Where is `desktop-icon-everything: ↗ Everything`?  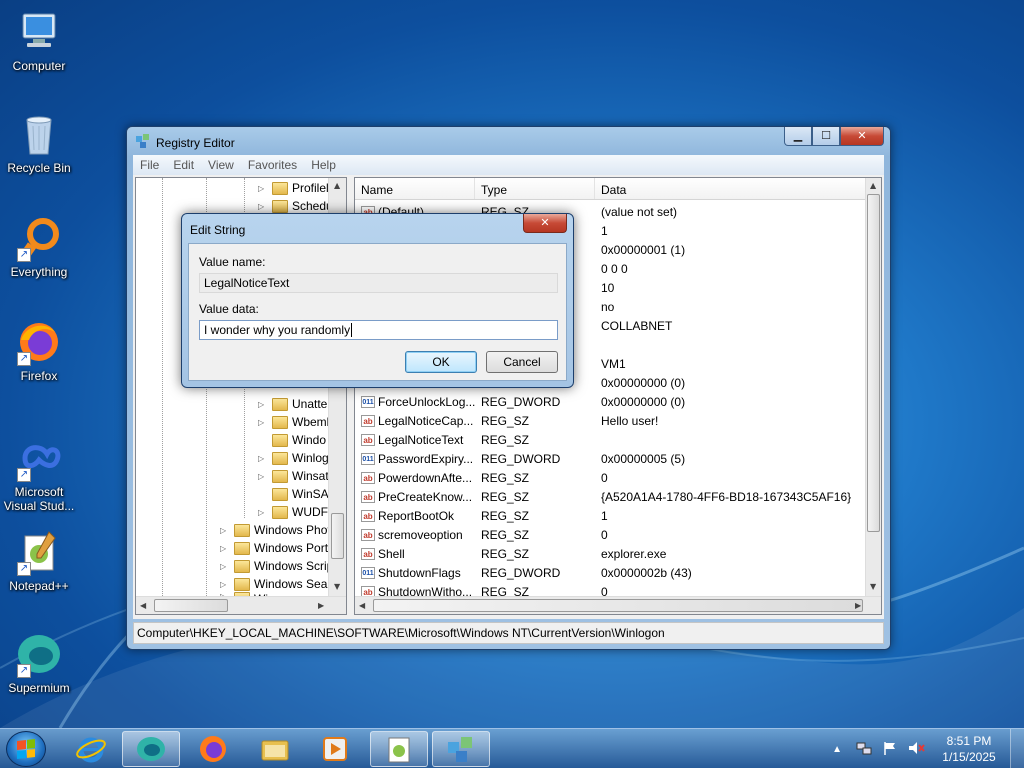 desktop-icon-everything: ↗ Everything is located at coordinates (39, 246).